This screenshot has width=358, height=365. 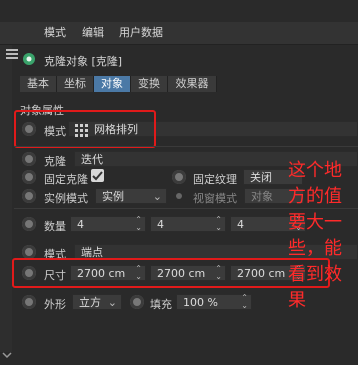 What do you see at coordinates (215, 198) in the screenshot?
I see `viewport-mode-label: 视窗模式` at bounding box center [215, 198].